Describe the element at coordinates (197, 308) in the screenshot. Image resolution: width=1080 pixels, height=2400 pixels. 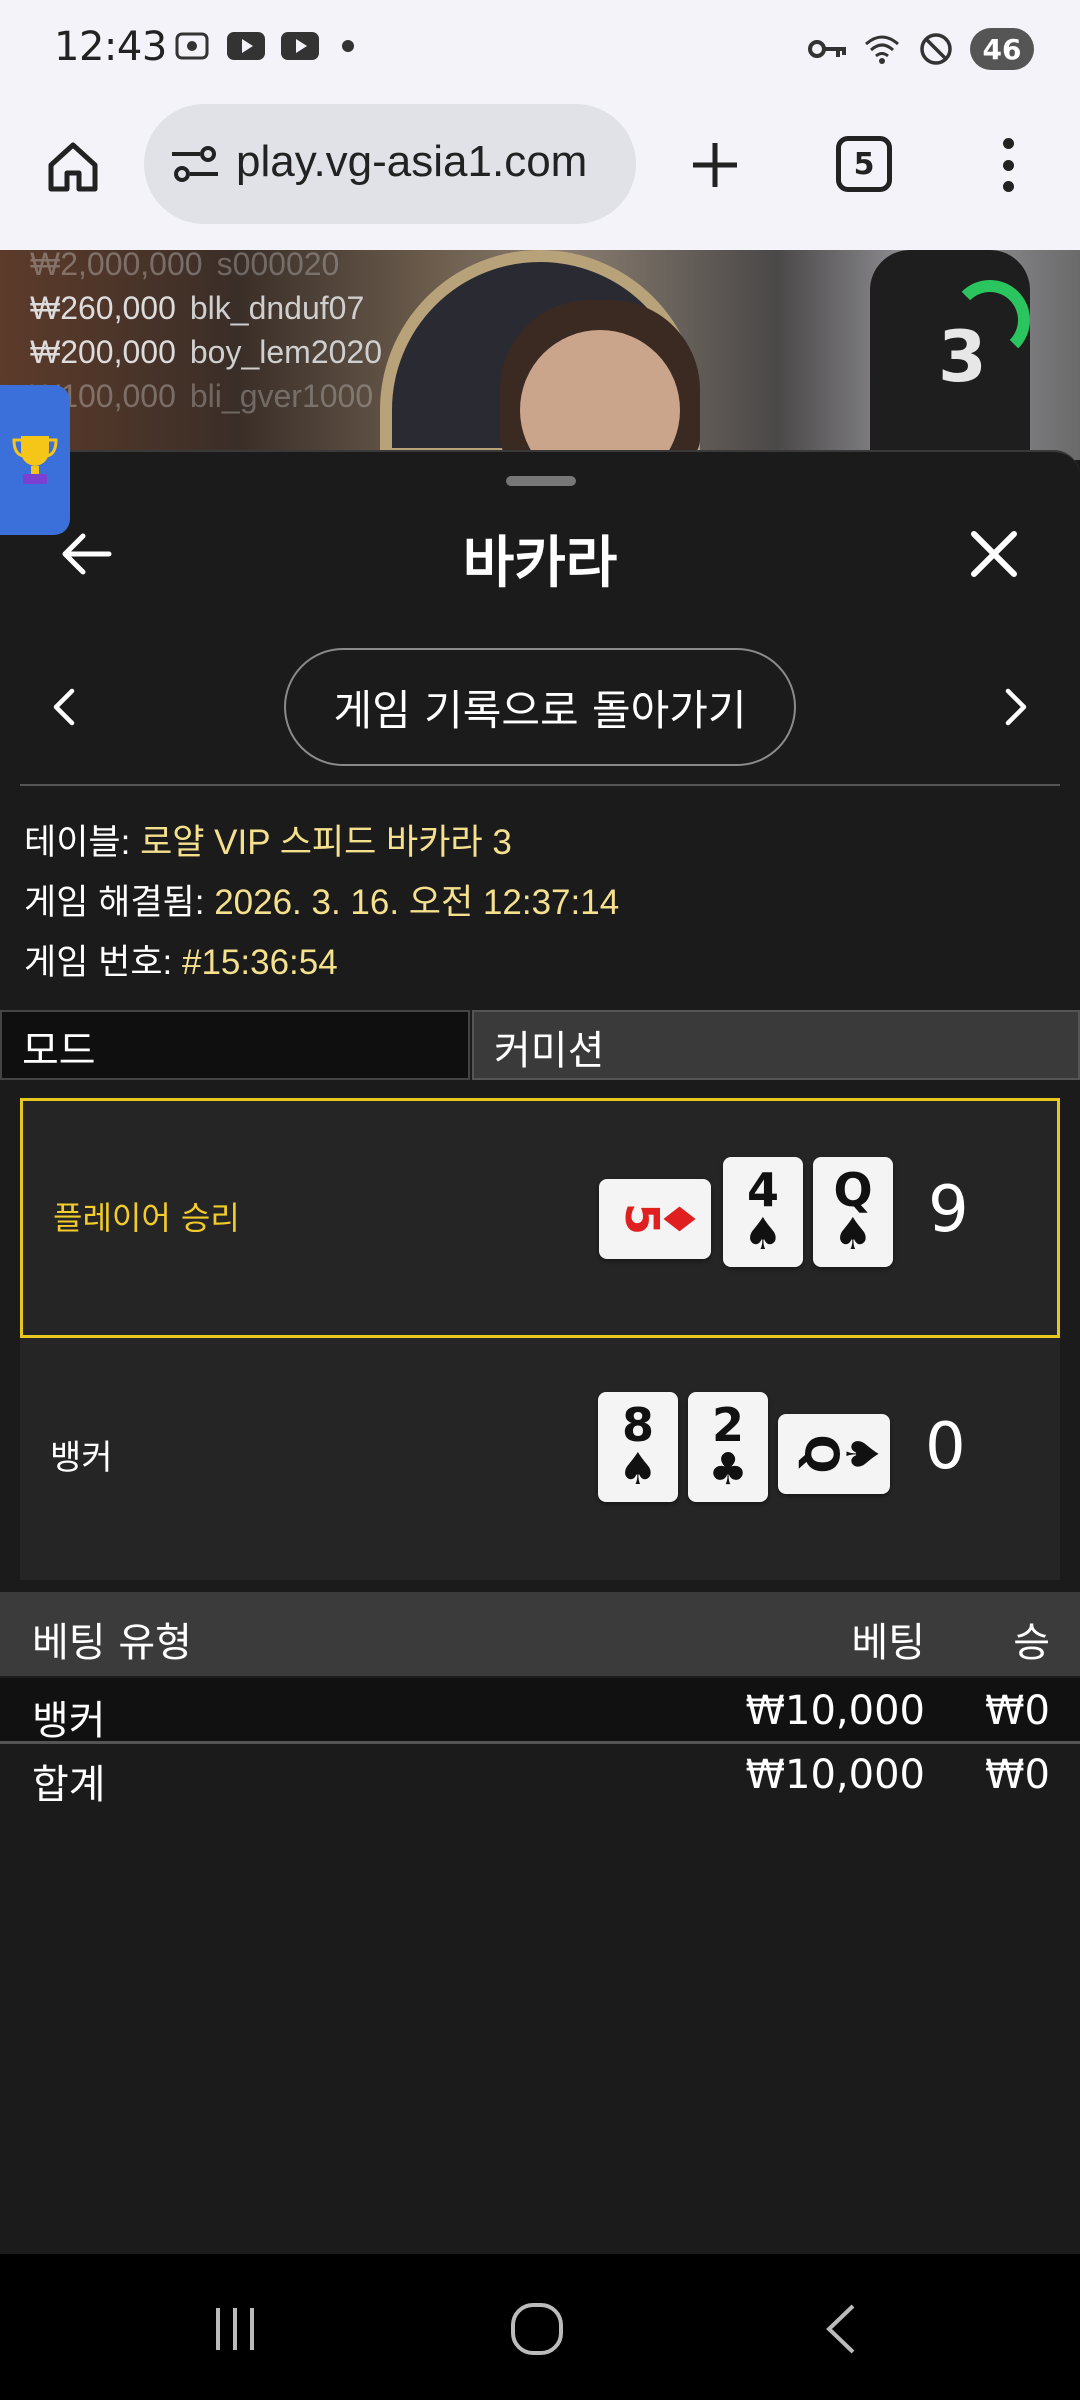
I see `ticker-row: ₩260,000 blk_dnduf07` at that location.